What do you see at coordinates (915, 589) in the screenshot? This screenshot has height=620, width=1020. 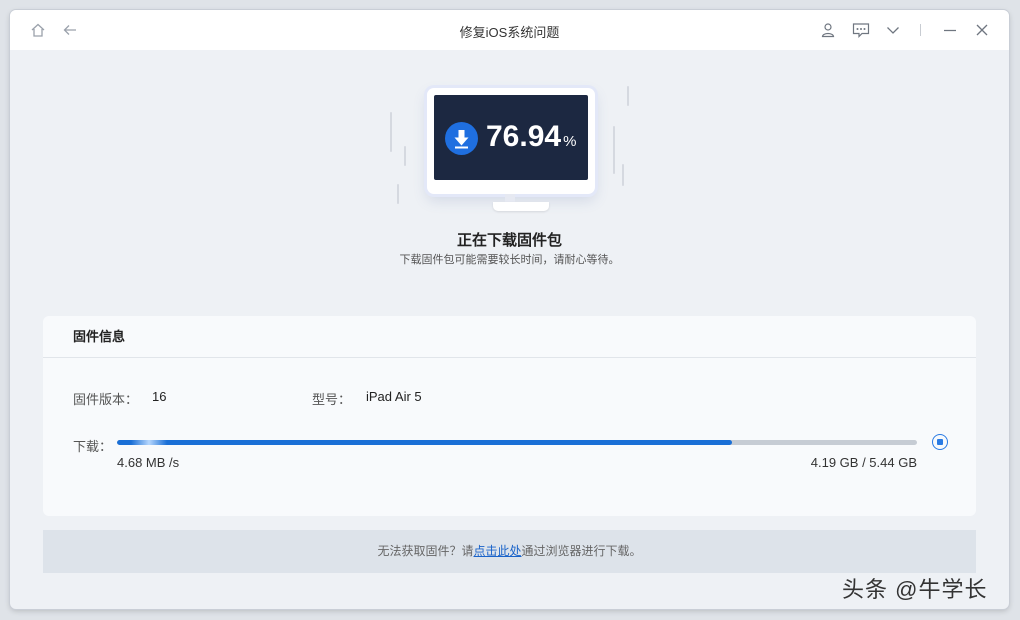 I see `watermark-text: 头条 @牛学长` at bounding box center [915, 589].